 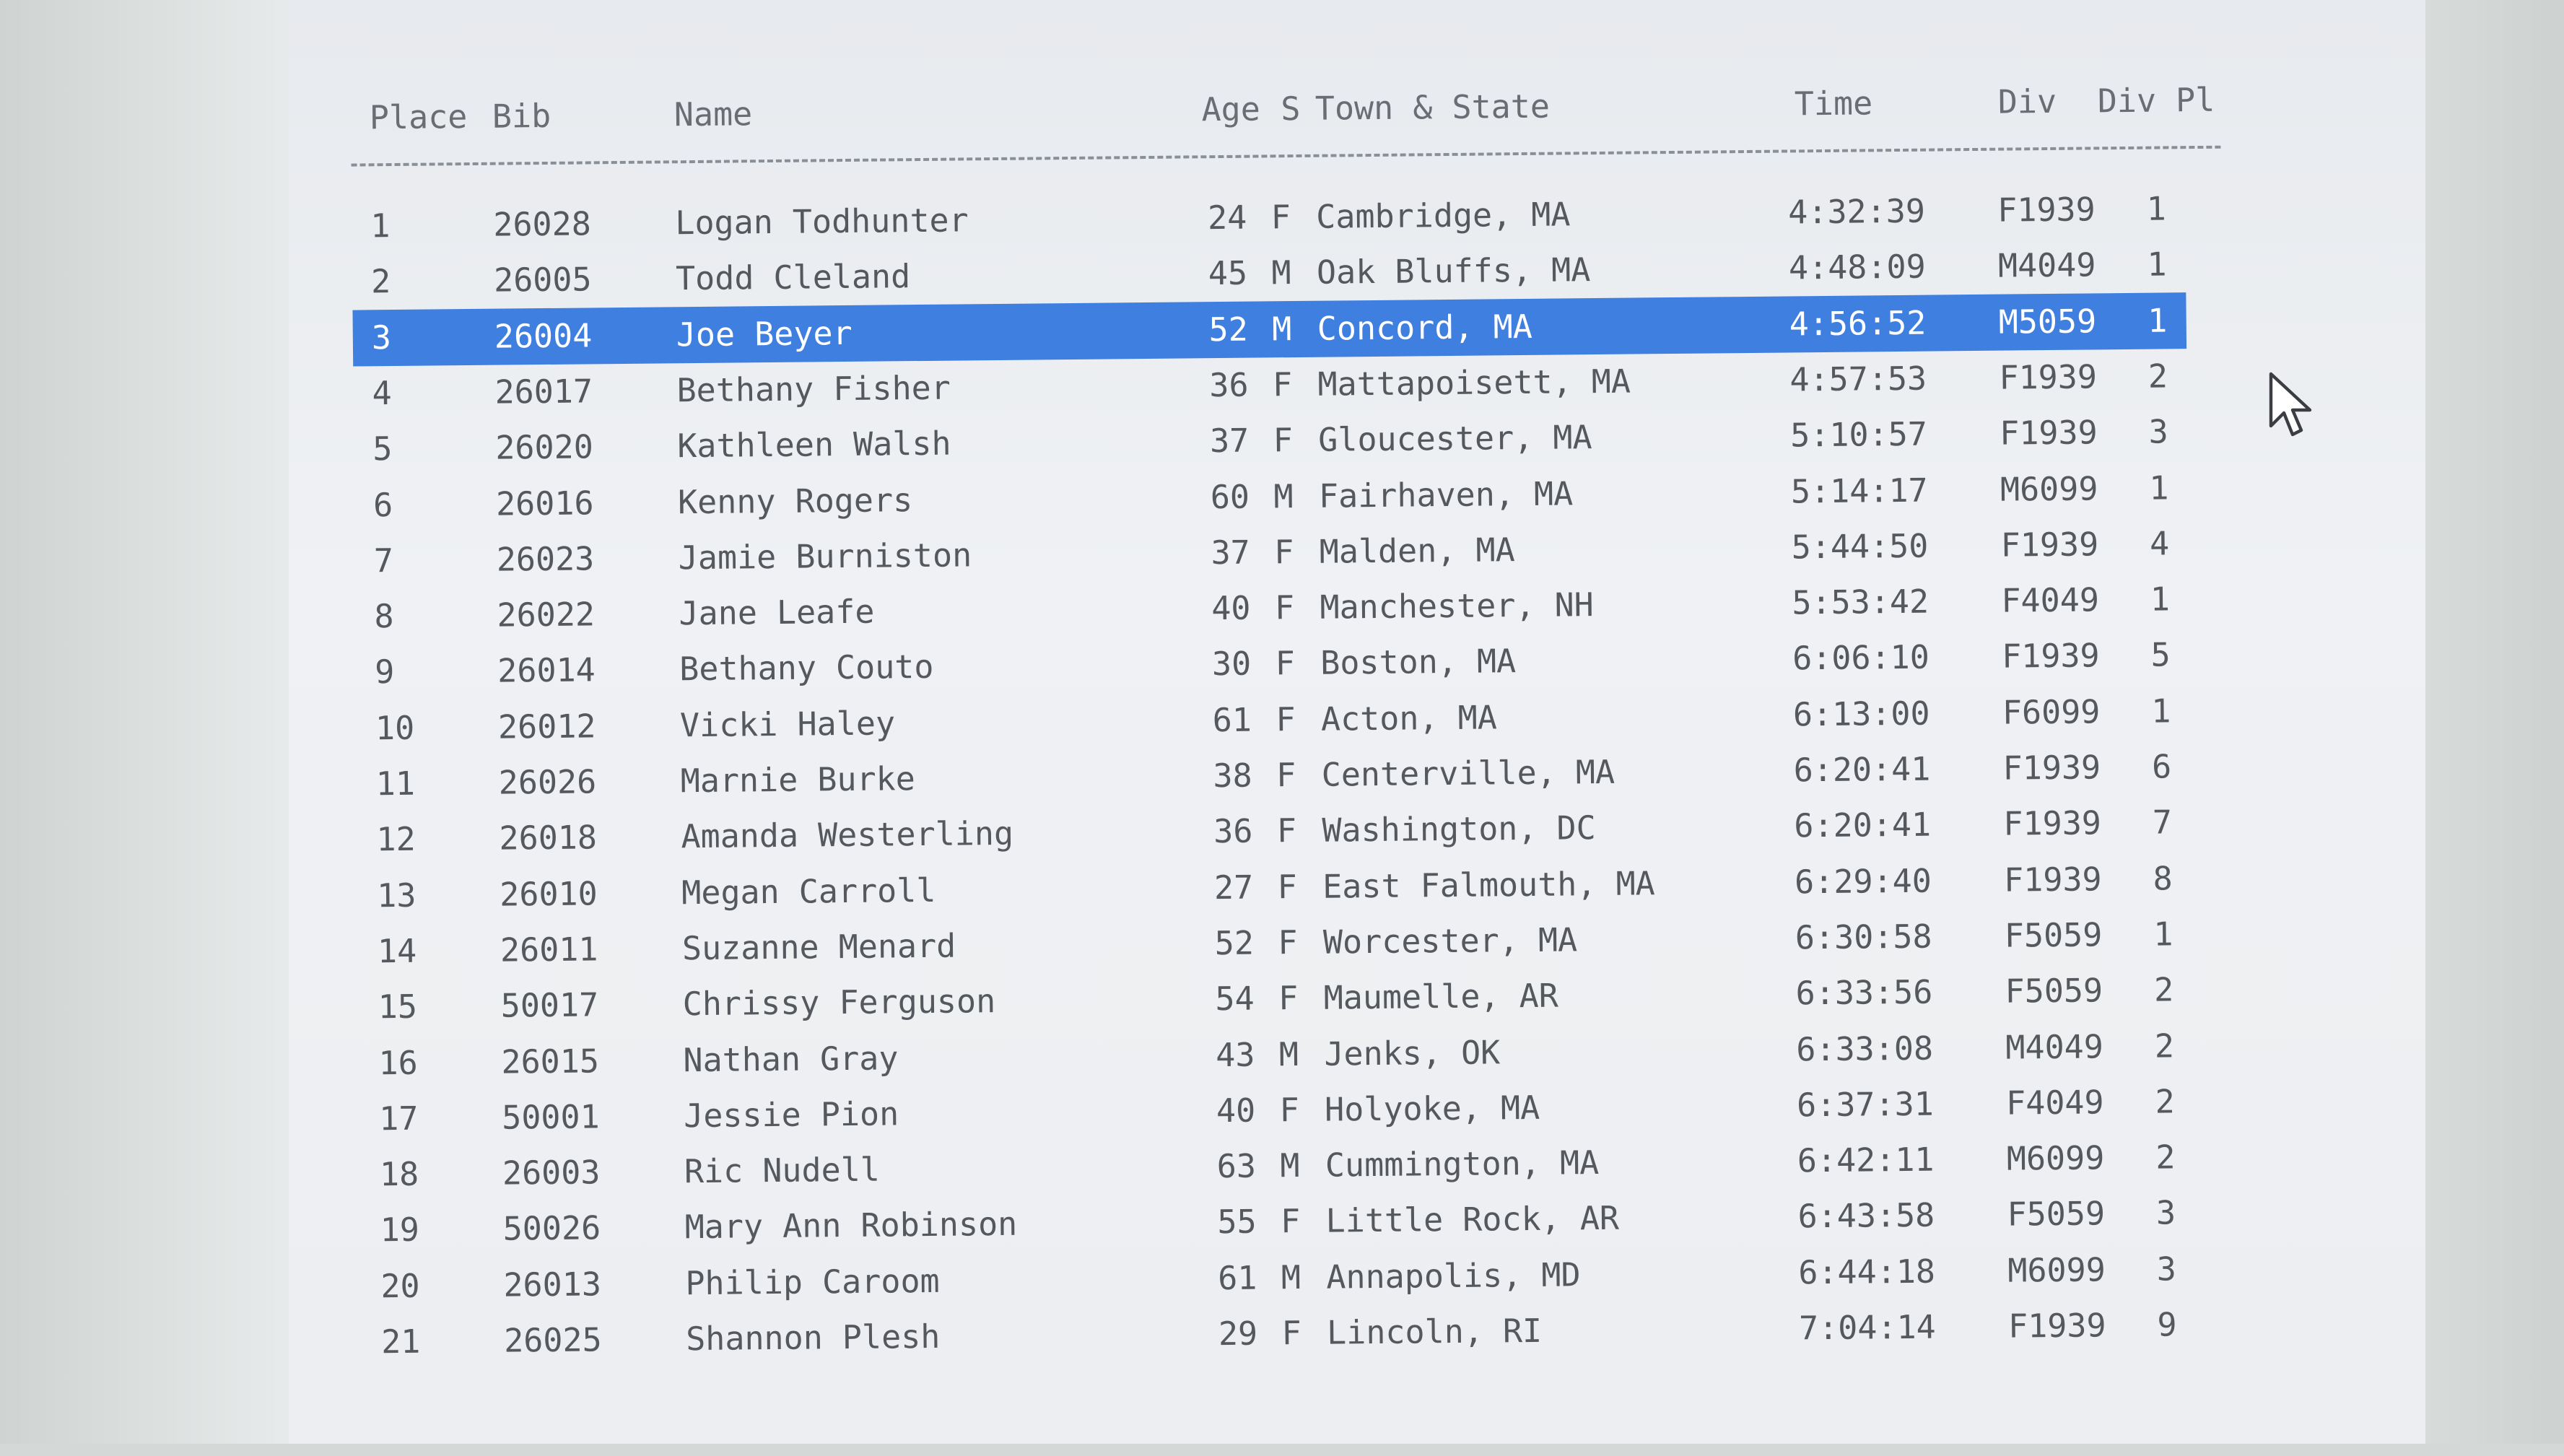 I want to click on header-bib: Bib, so click(x=521, y=116).